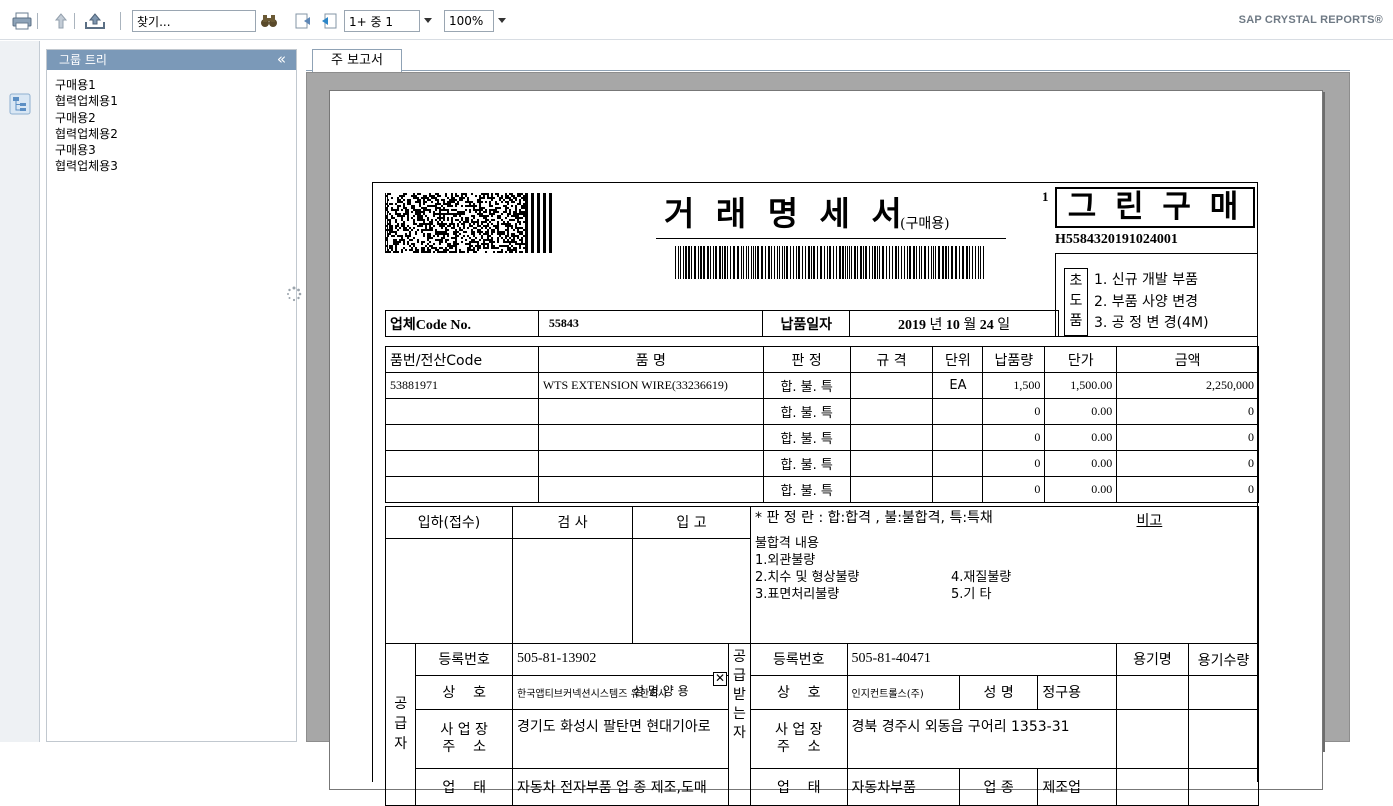  I want to click on export-icon, so click(95, 21).